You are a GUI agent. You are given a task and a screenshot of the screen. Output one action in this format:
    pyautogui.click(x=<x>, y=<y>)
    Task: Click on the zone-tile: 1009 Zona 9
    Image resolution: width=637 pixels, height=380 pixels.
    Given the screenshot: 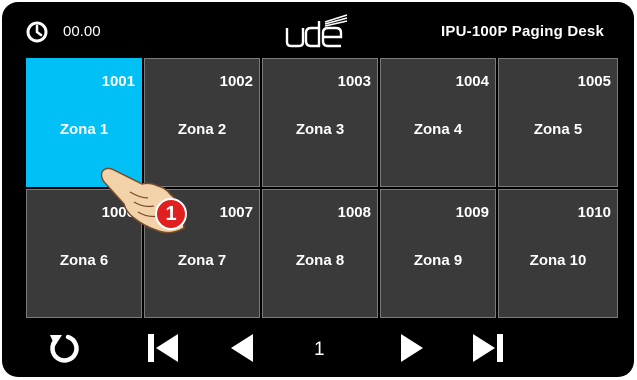 What is the action you would take?
    pyautogui.click(x=438, y=253)
    